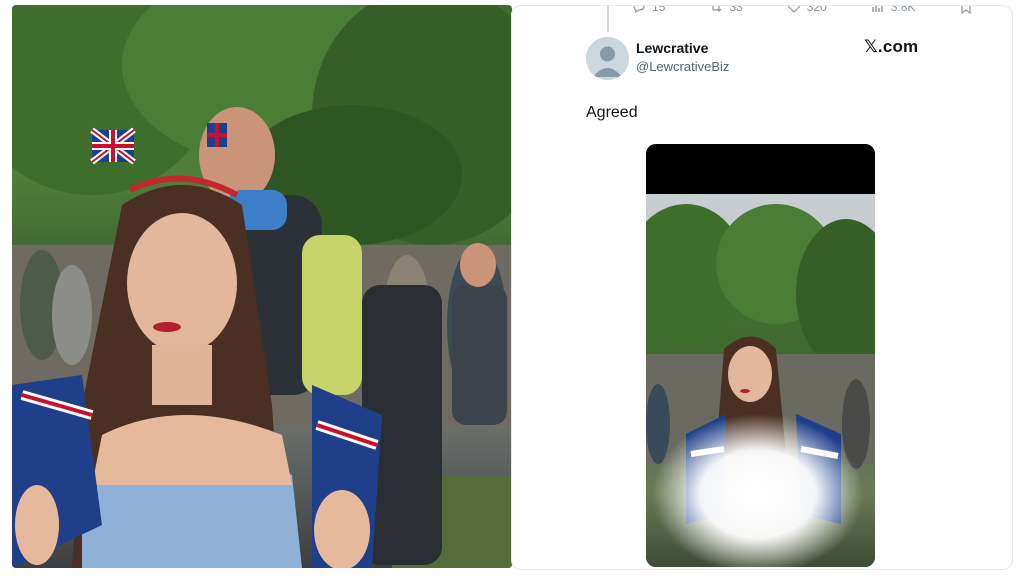  I want to click on default-avatar-icon, so click(607, 58).